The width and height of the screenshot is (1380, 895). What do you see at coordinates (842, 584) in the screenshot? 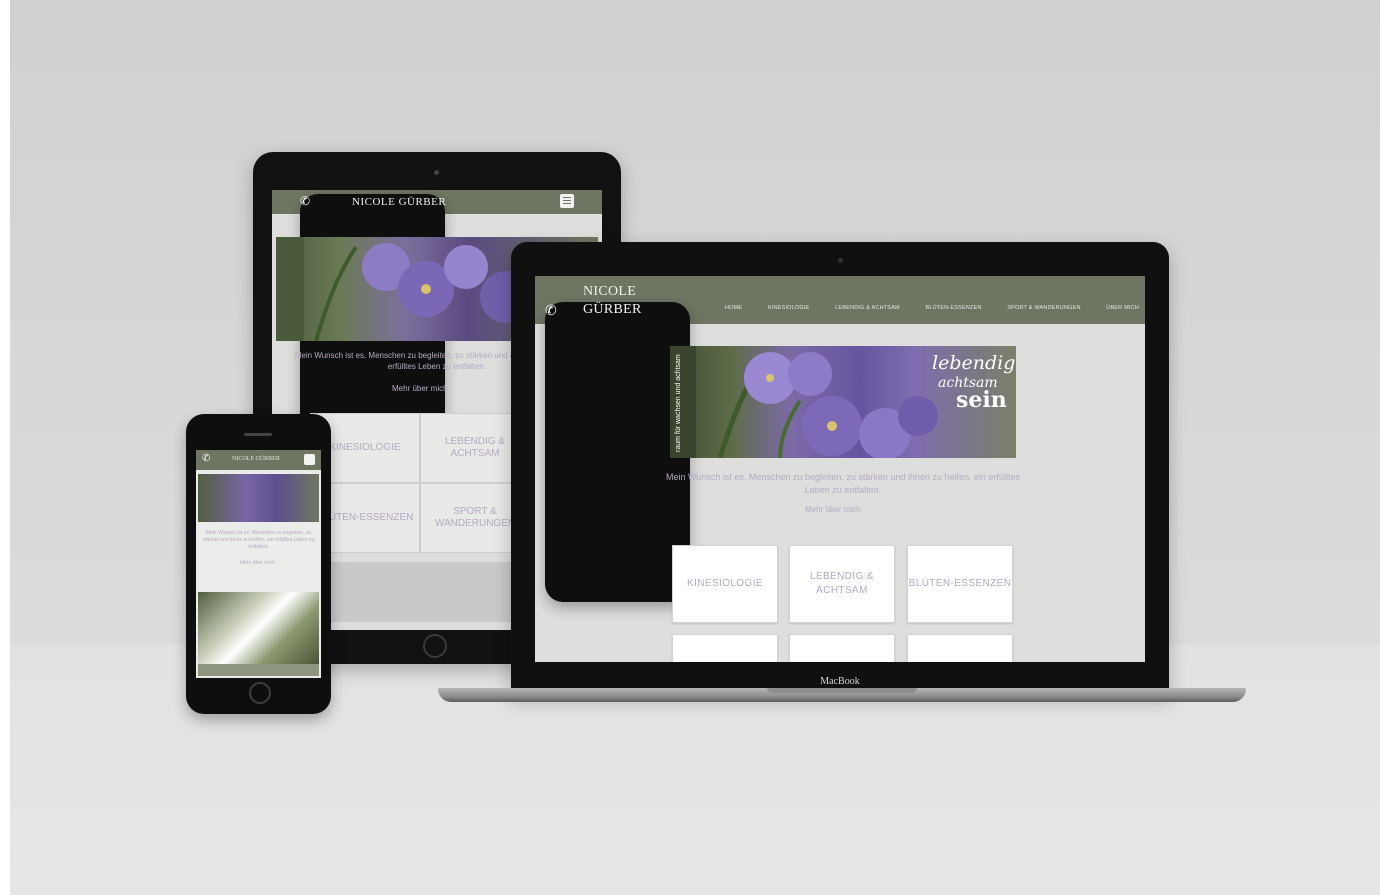
I see `service-card-lebendig: LEBENDIG & ACHTSAM` at bounding box center [842, 584].